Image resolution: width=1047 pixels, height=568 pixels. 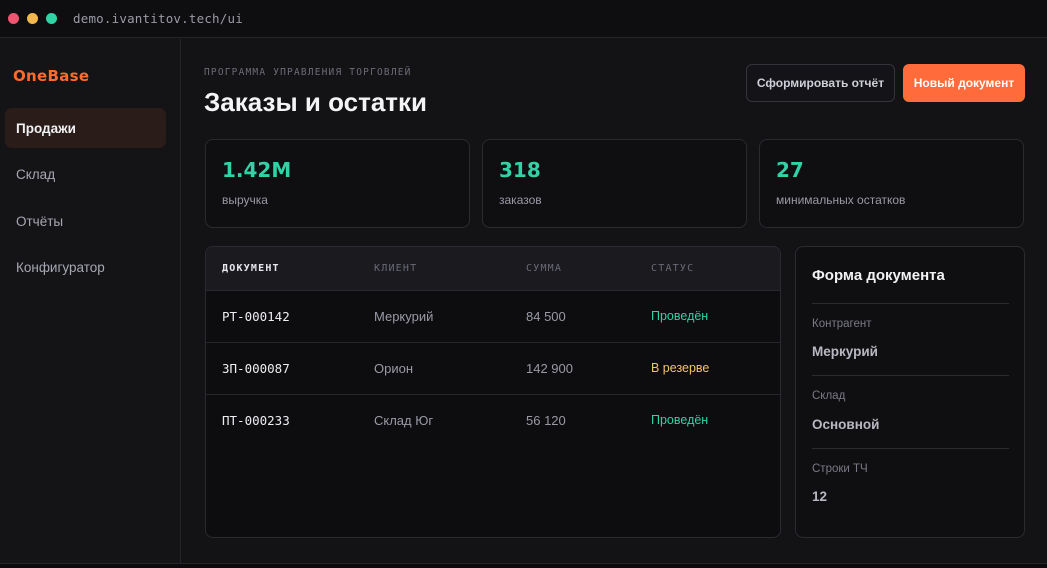 I want to click on sidebar-item-sales: Продажи, so click(x=85, y=128).